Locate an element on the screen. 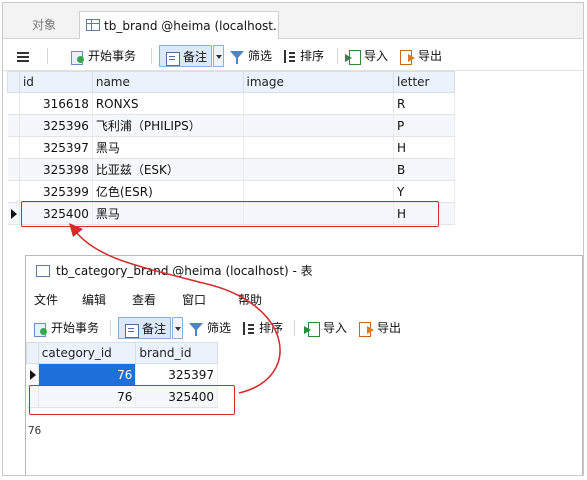 The width and height of the screenshot is (587, 480). annotation-arrow is located at coordinates (175, 308).